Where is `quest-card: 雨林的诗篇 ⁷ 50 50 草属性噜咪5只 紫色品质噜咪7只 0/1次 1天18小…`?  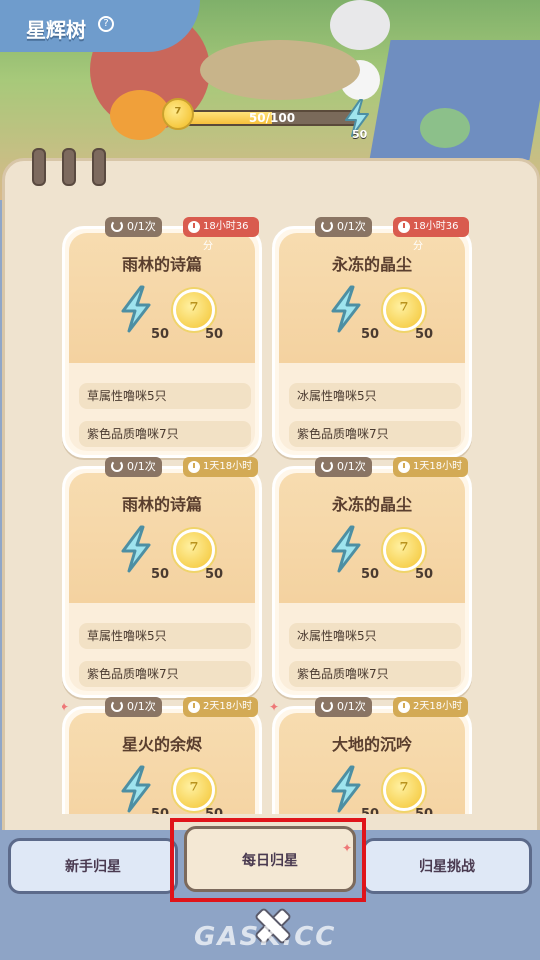
quest-card: 雨林的诗篇 ⁷ 50 50 草属性噜咪5只 紫色品质噜咪7只 0/1次 1天18小… is located at coordinates (162, 577).